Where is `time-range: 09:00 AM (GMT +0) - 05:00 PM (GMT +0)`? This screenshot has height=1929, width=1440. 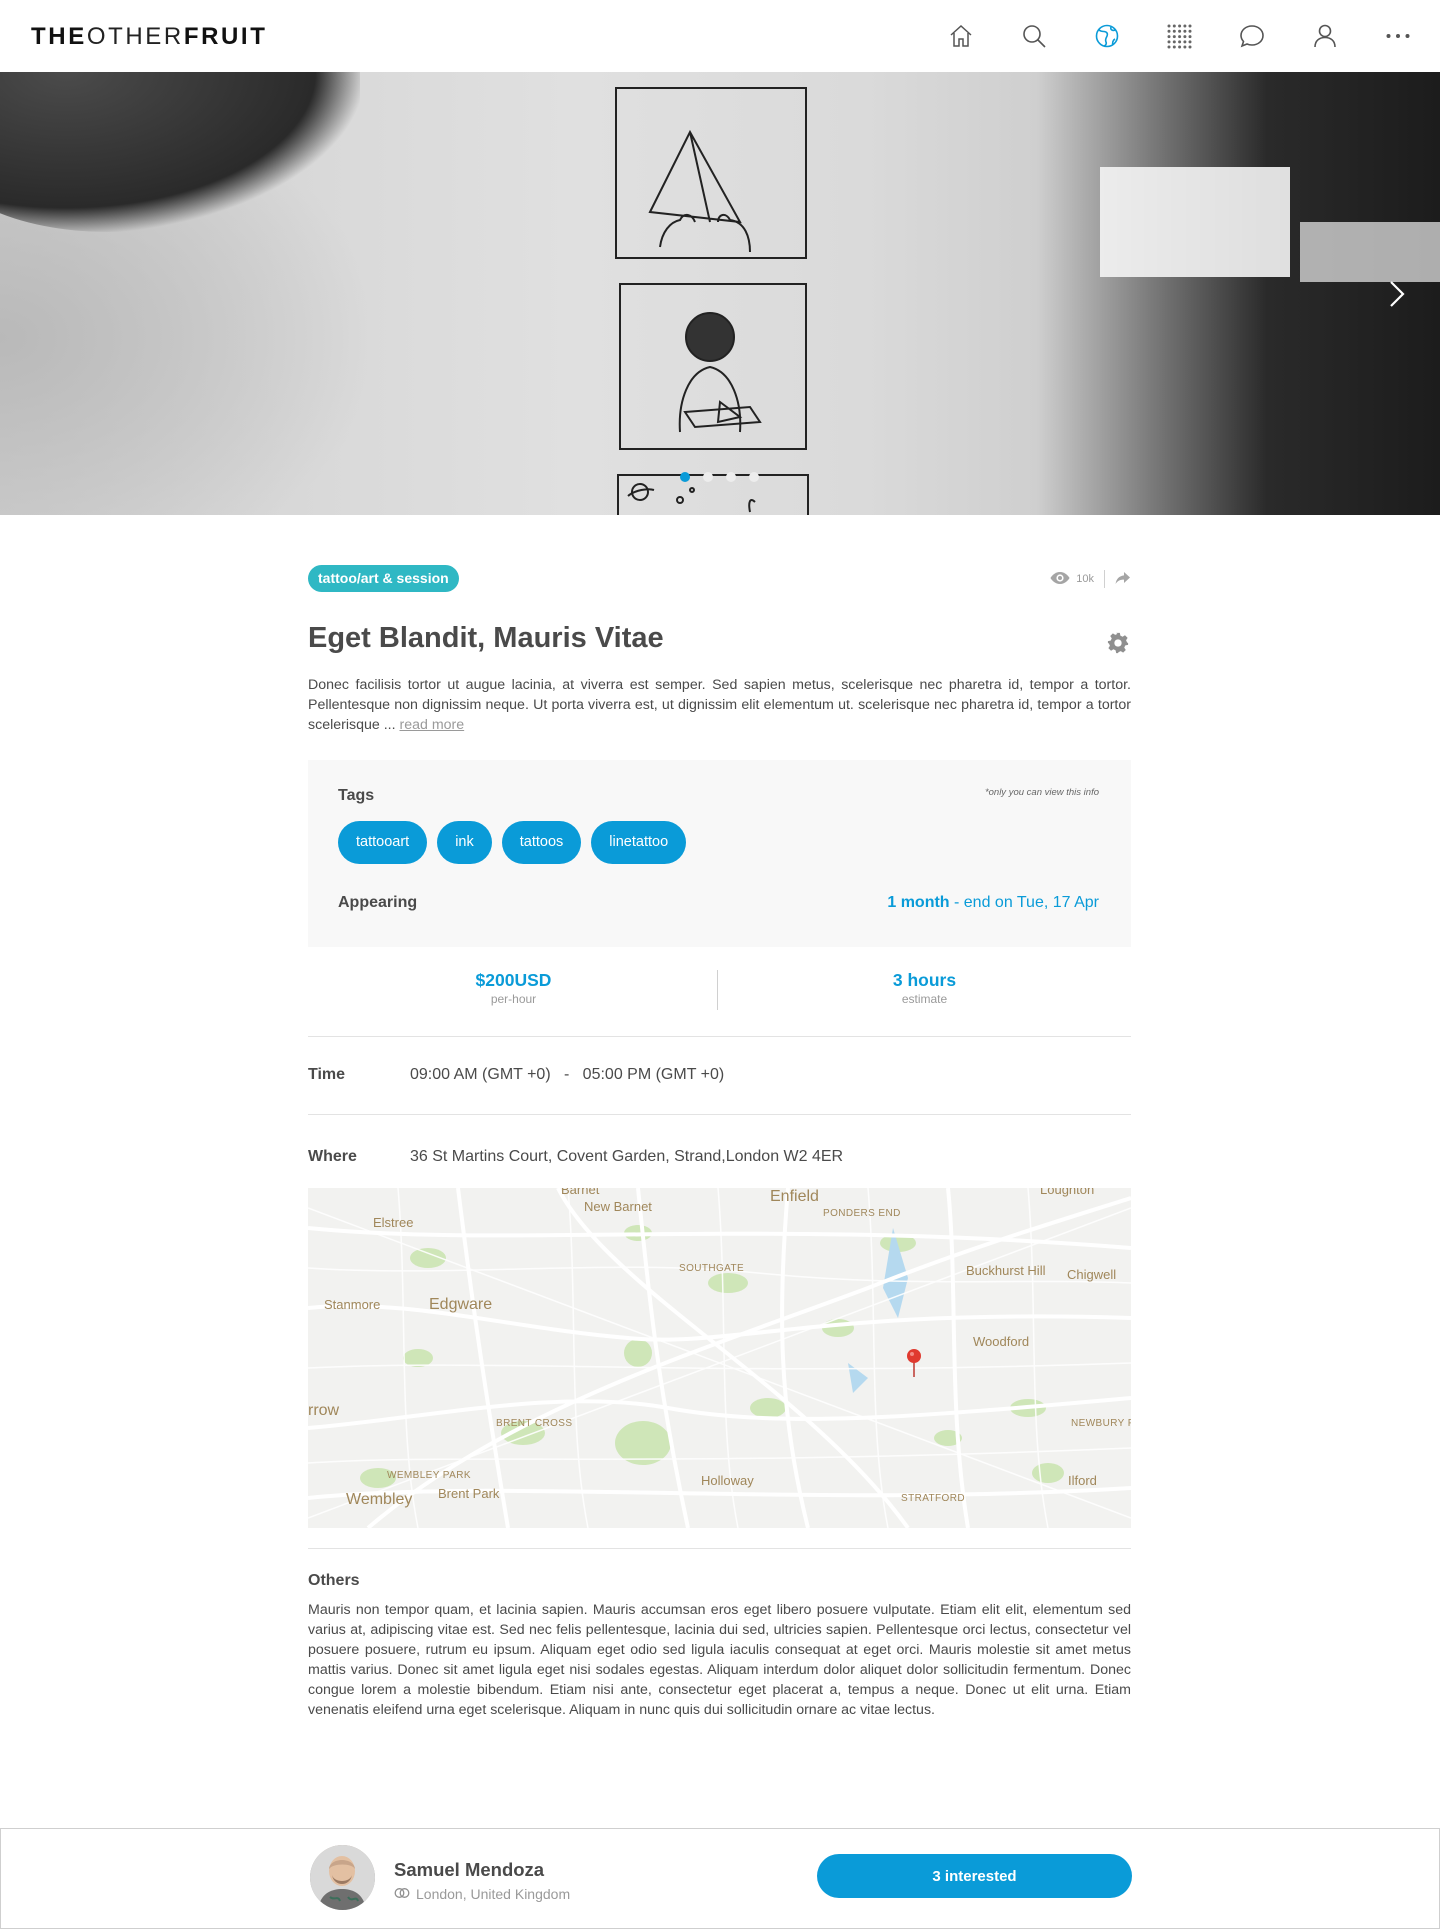
time-range: 09:00 AM (GMT +0) - 05:00 PM (GMT +0) is located at coordinates (567, 1075).